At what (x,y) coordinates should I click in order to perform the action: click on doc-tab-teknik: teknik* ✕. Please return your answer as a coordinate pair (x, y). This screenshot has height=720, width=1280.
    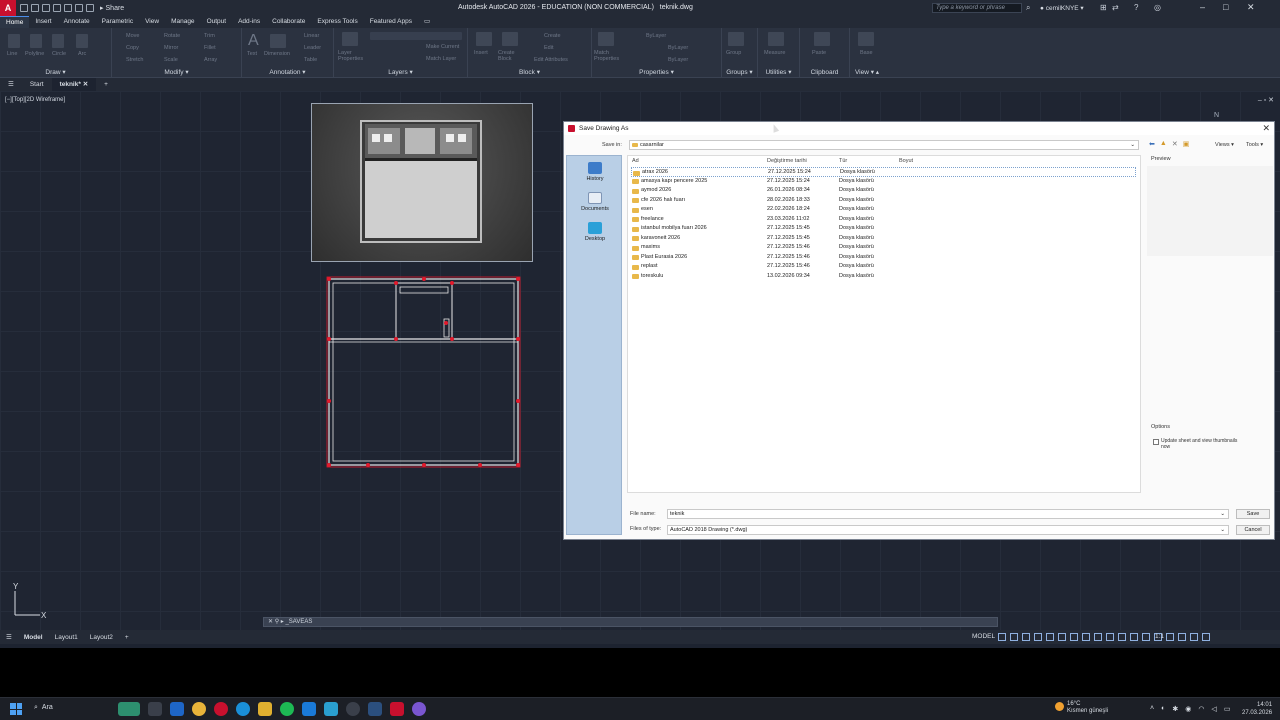
    Looking at the image, I should click on (74, 84).